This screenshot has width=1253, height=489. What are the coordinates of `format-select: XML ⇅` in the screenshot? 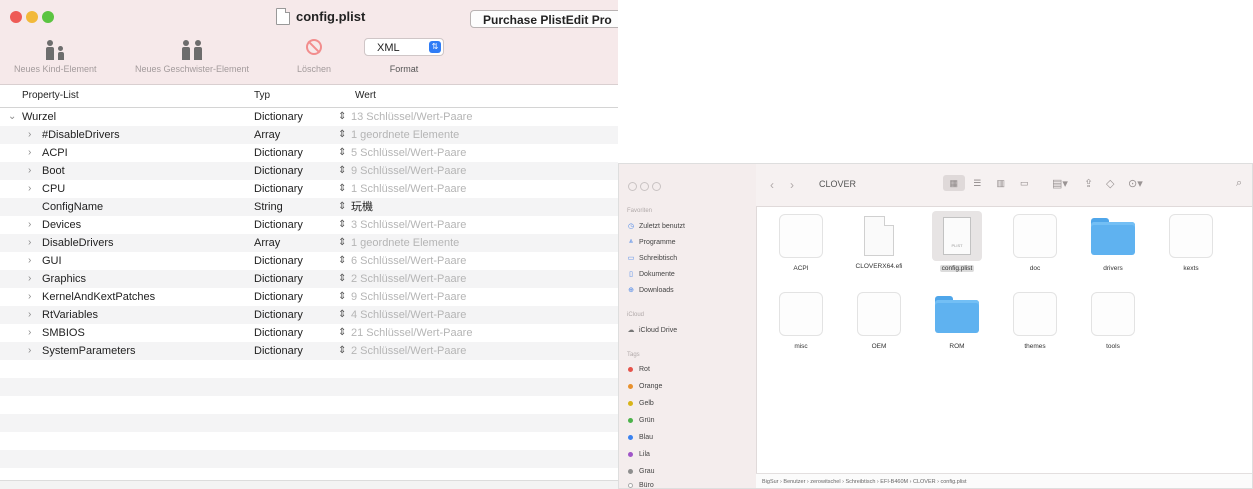 It's located at (404, 47).